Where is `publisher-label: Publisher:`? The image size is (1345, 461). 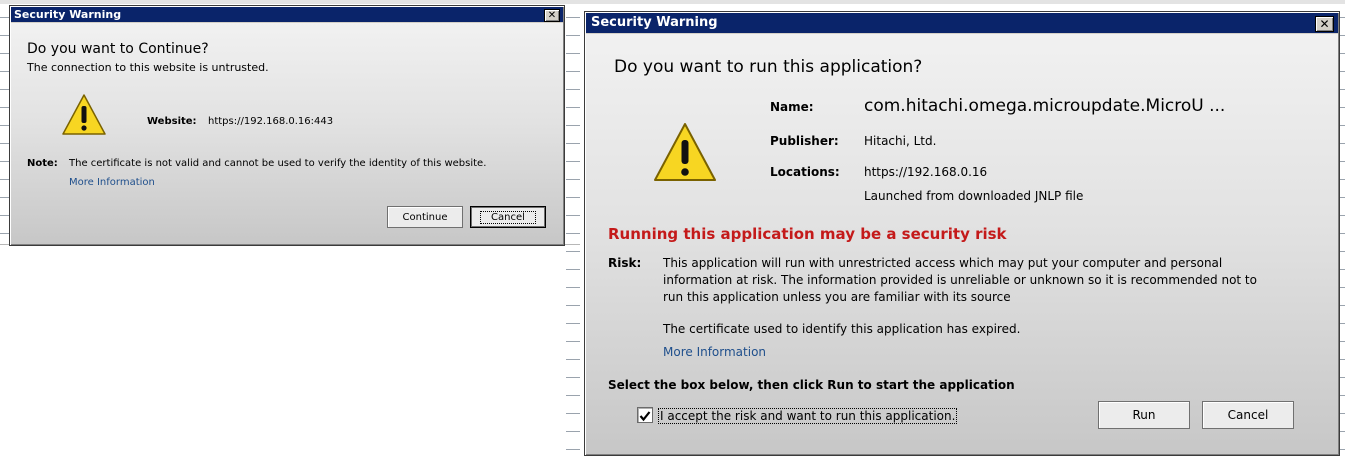
publisher-label: Publisher: is located at coordinates (804, 141).